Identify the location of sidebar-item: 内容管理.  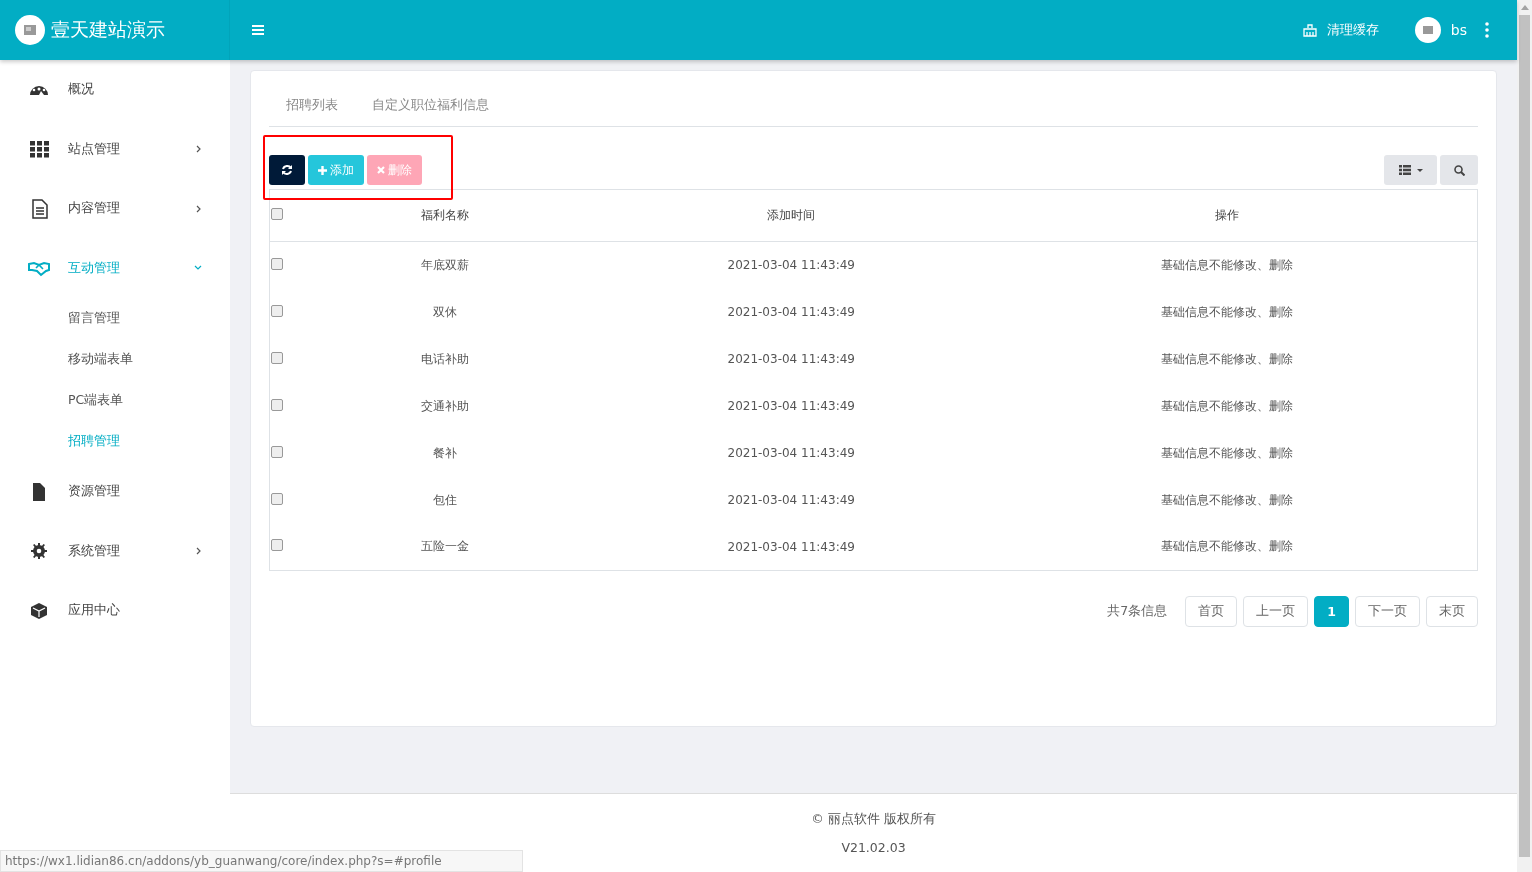
(115, 209).